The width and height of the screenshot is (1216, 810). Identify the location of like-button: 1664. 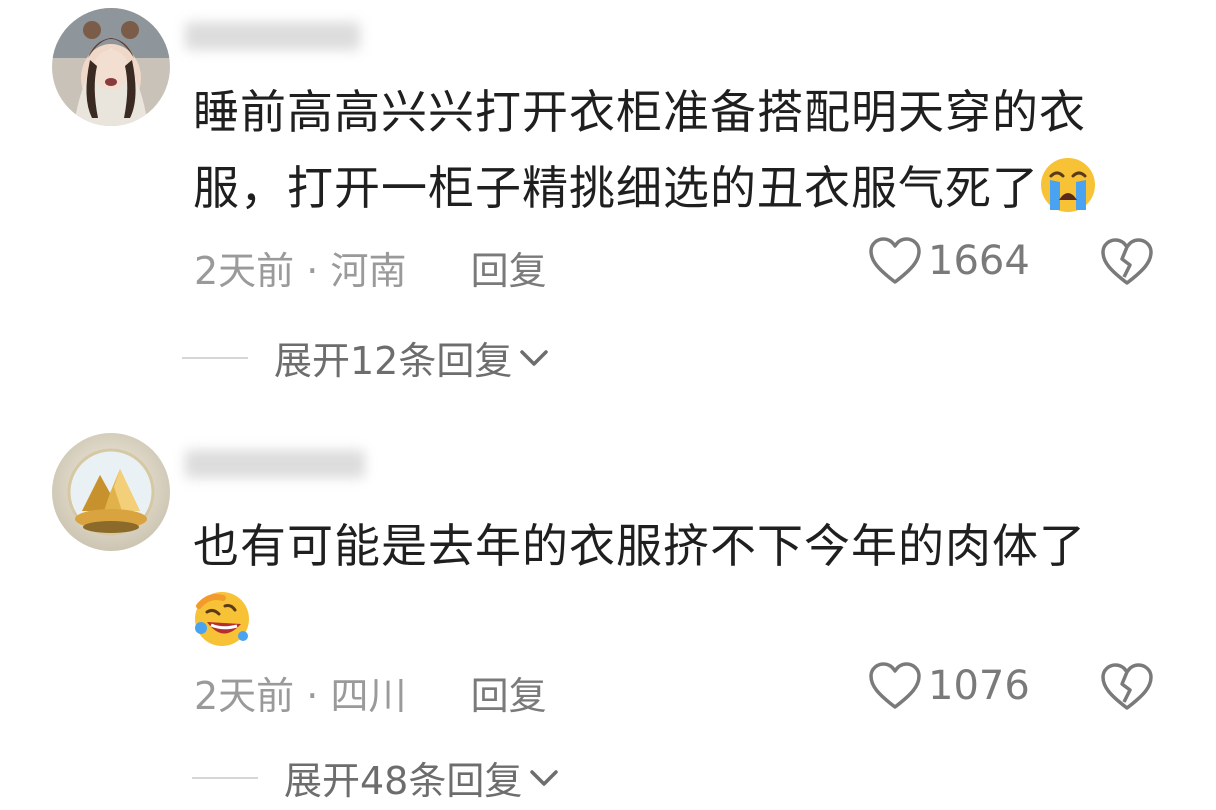
(949, 261).